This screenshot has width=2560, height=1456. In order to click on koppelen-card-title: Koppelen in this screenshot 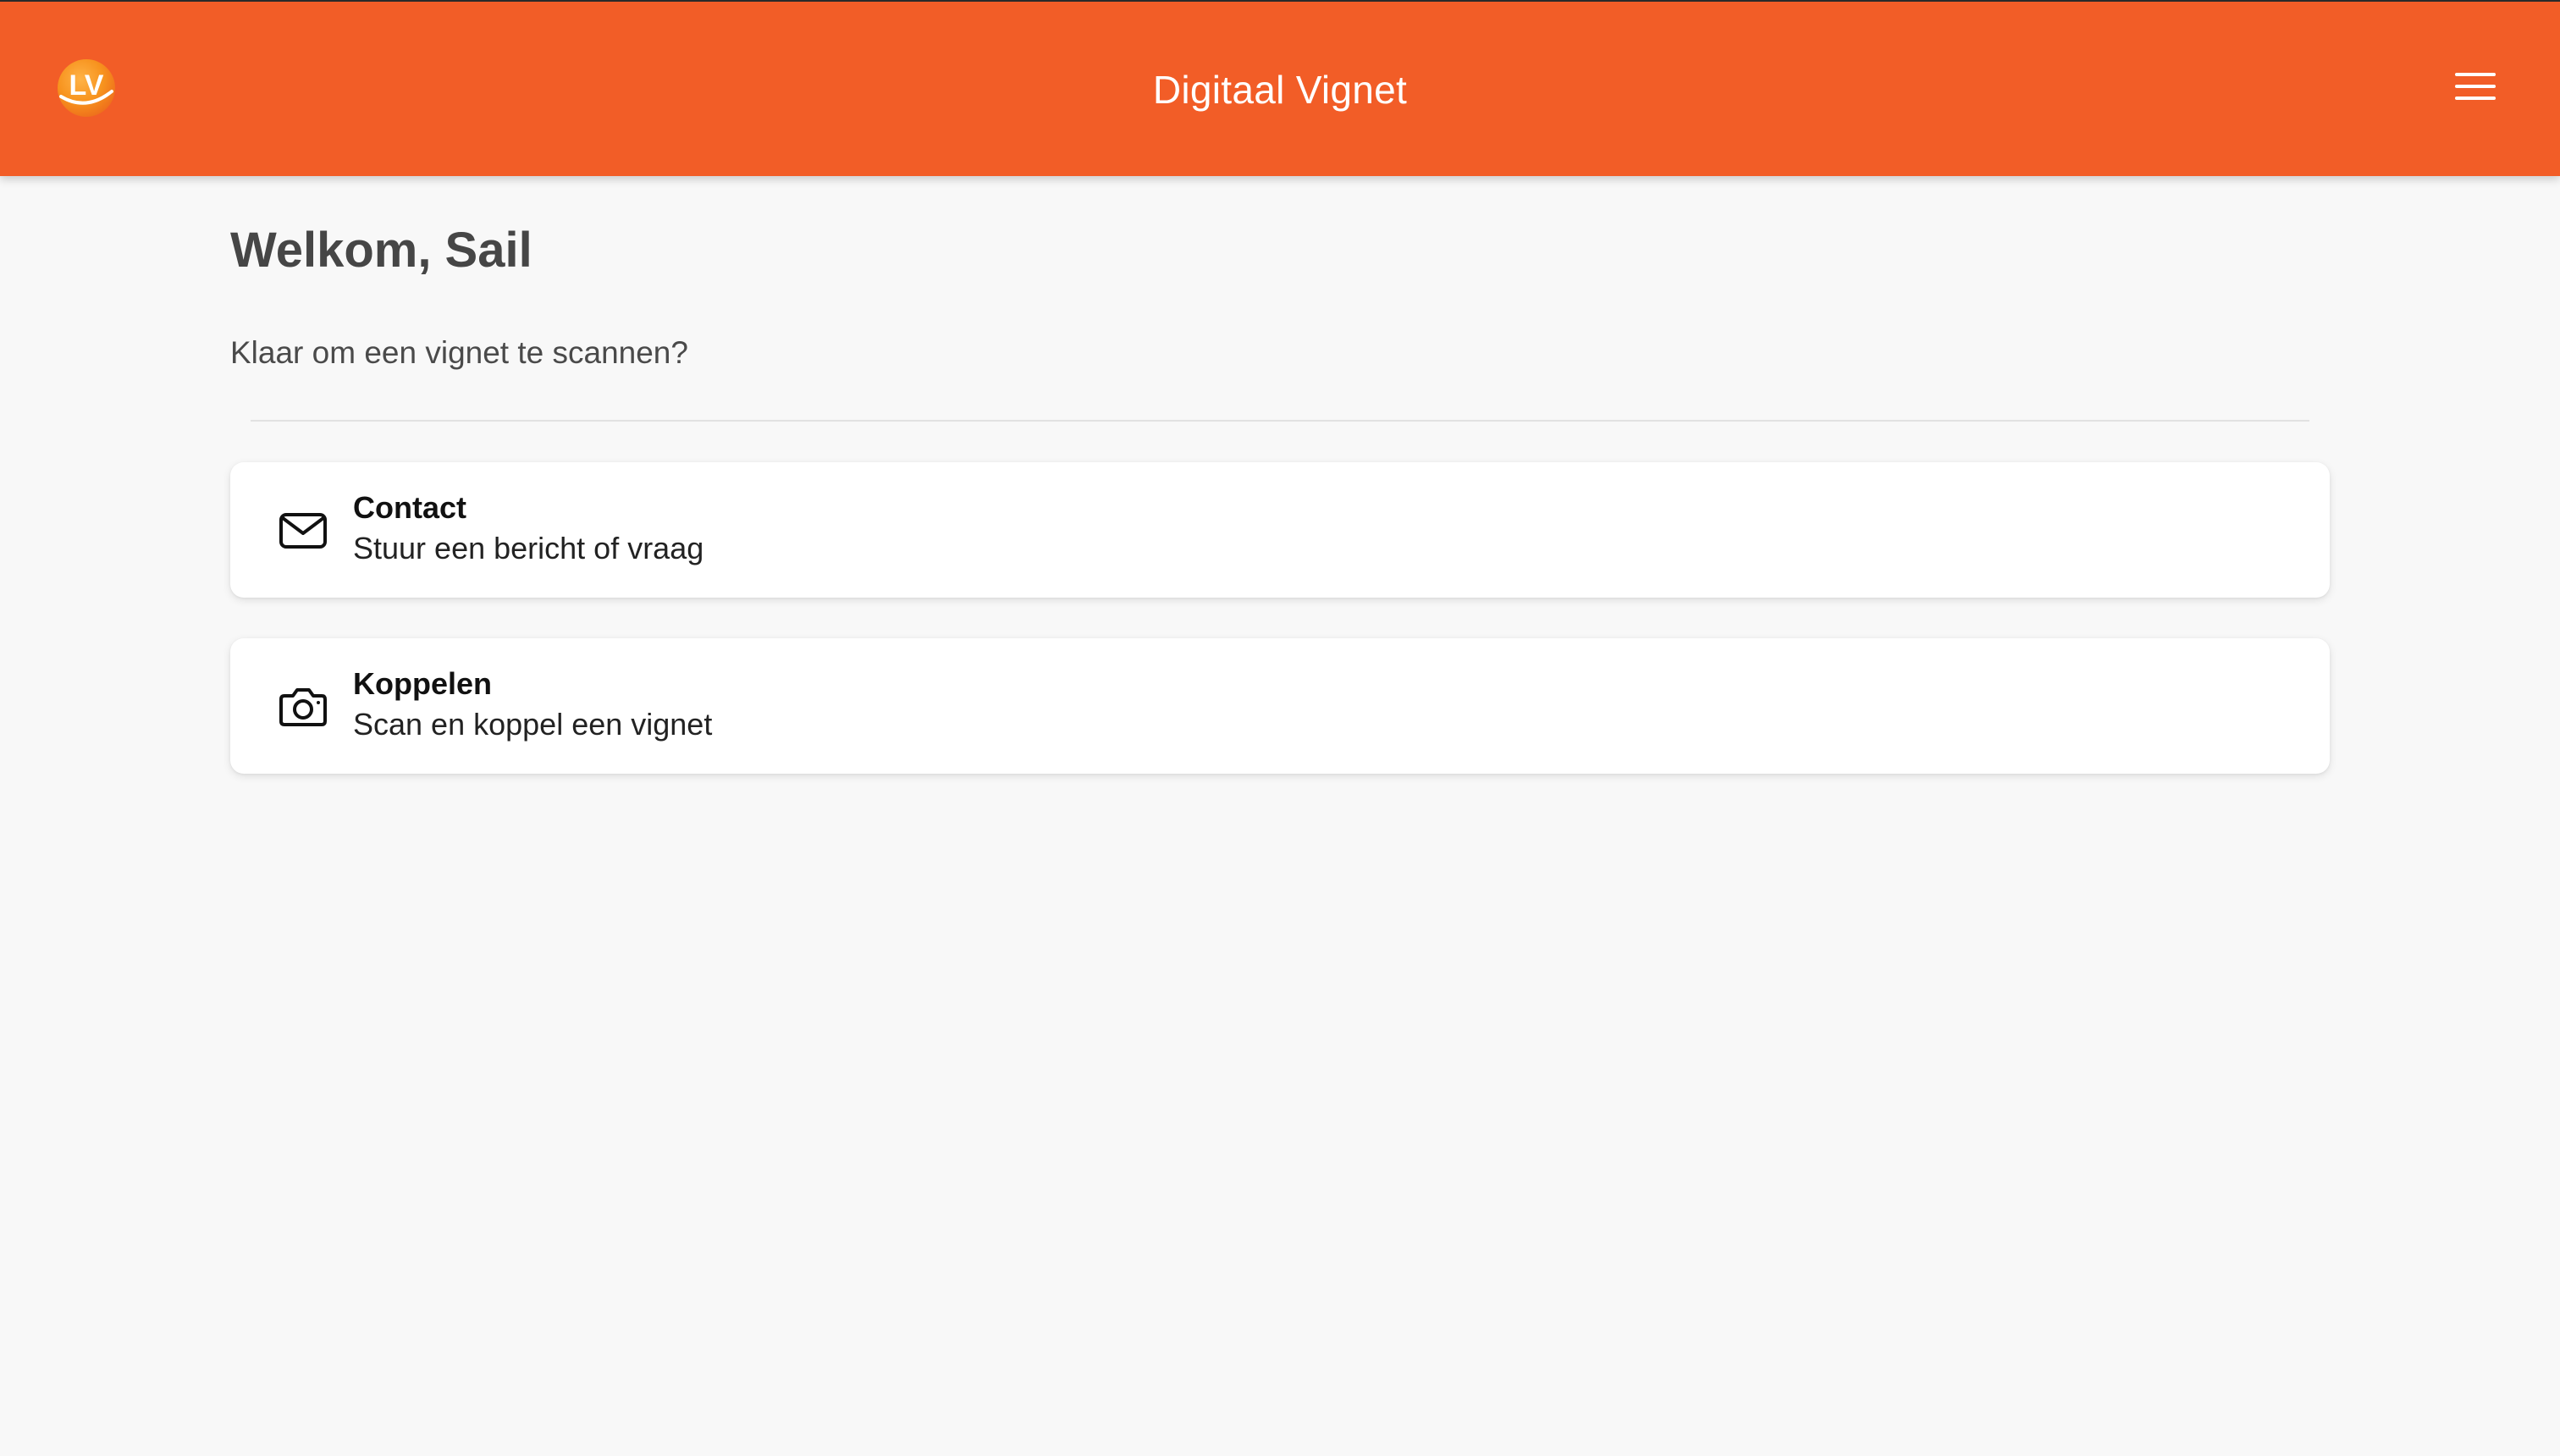, I will do `click(423, 683)`.